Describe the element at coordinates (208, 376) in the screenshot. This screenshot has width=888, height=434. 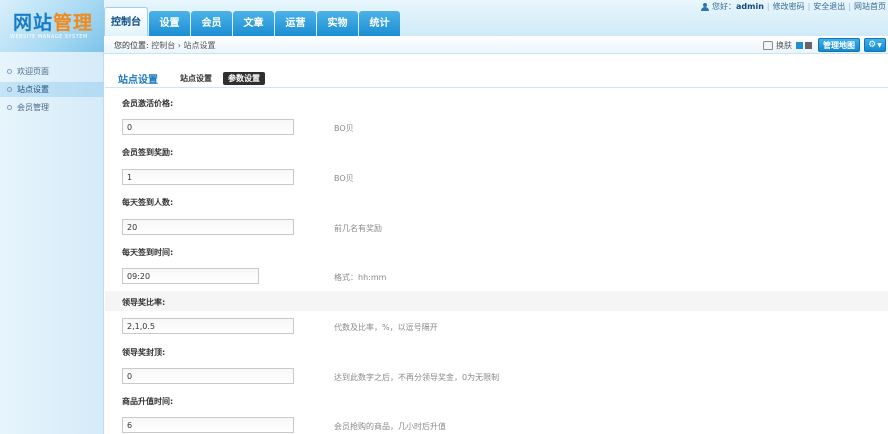
I see `leader-bonus-cap-input` at that location.